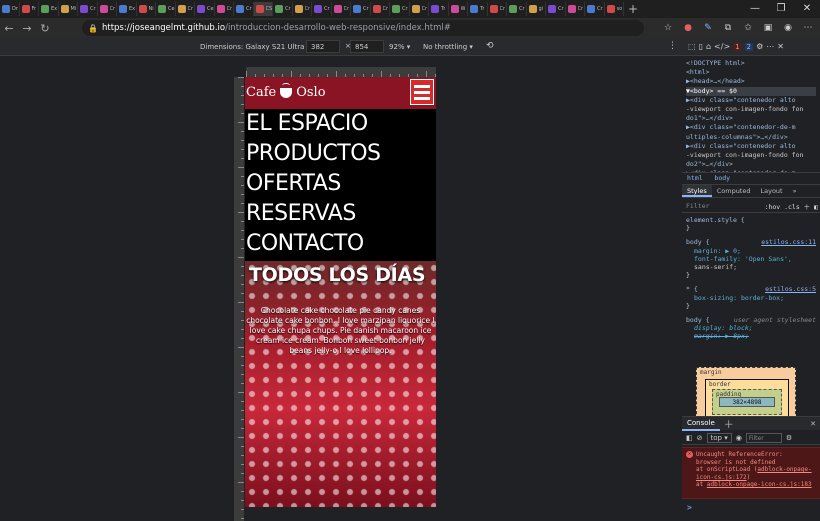 This screenshot has height=521, width=820. I want to click on context-select: top ▾, so click(719, 437).